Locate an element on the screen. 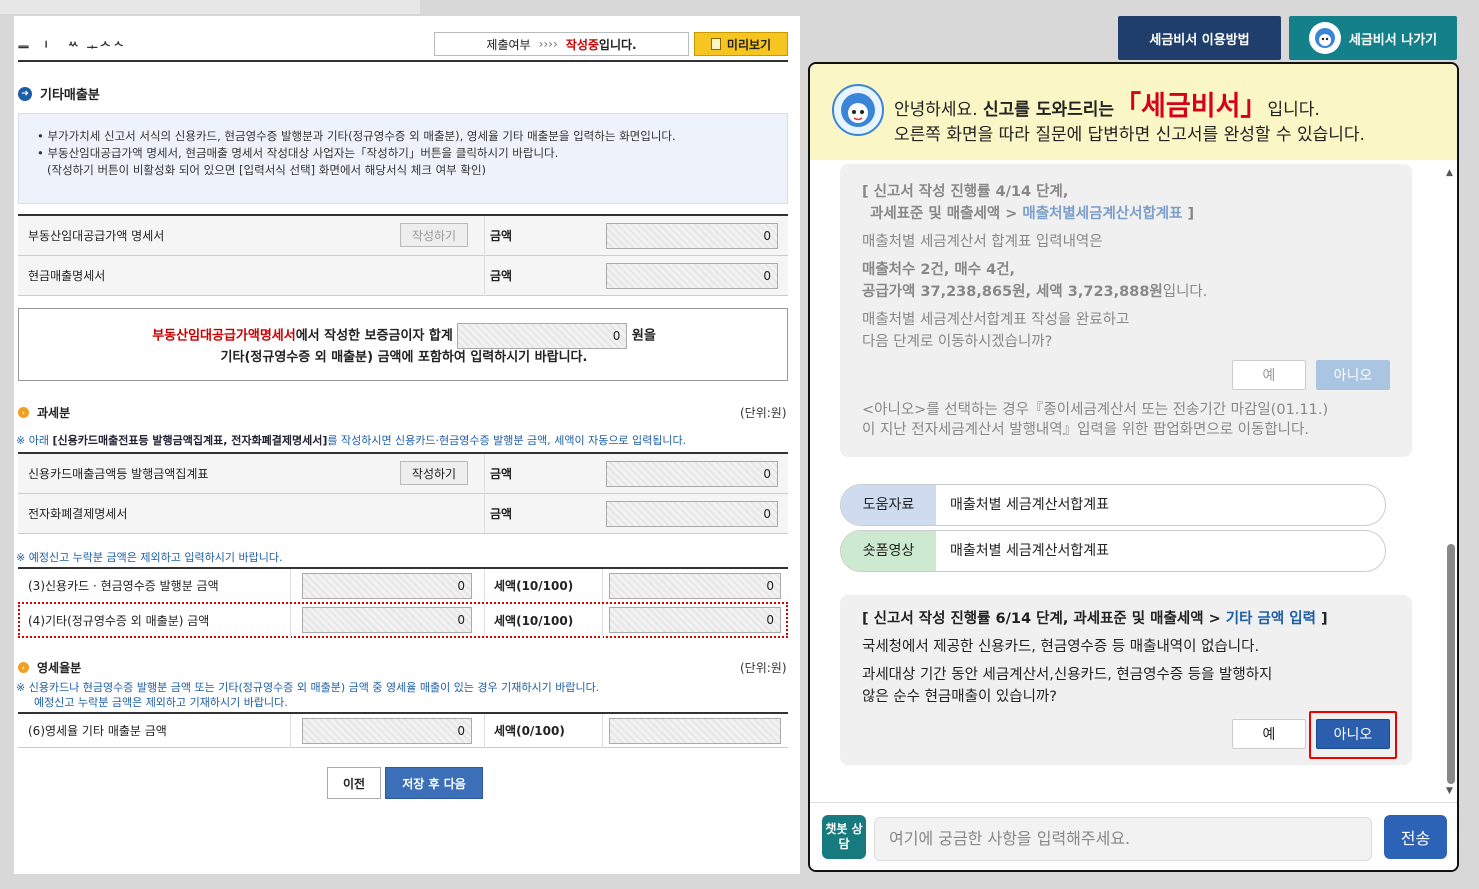 Image resolution: width=1479 pixels, height=889 pixels. scroll-down-icon: ▼ is located at coordinates (1449, 791).